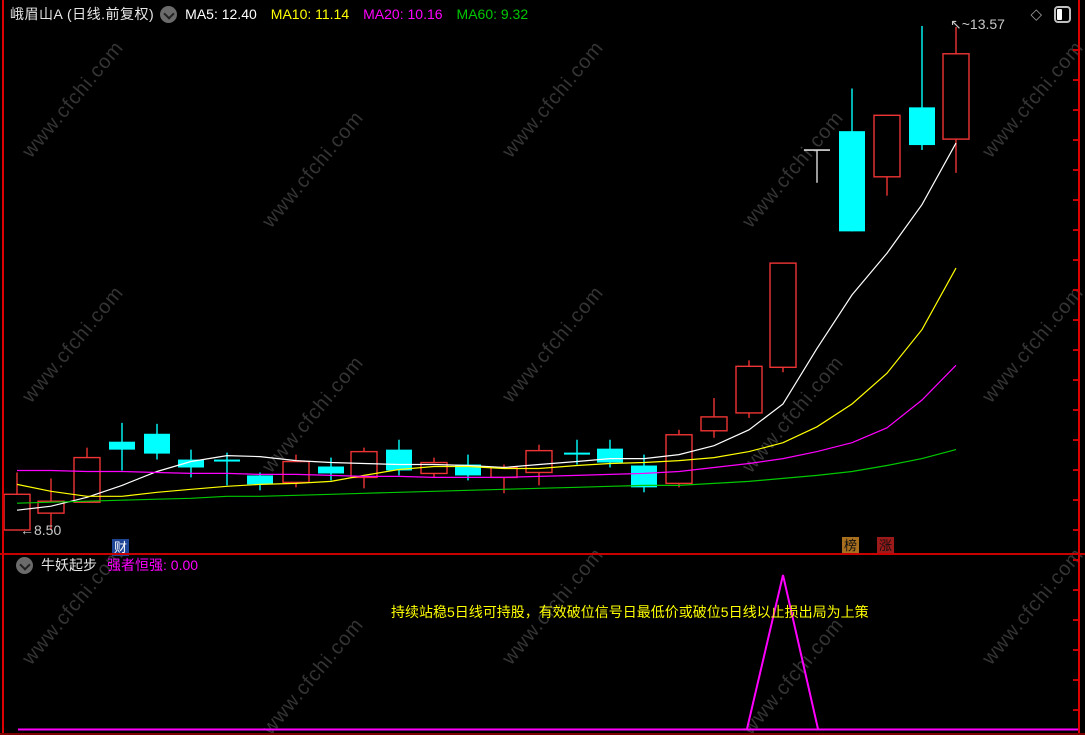 This screenshot has height=735, width=1085. Describe the element at coordinates (1036, 14) in the screenshot. I see `diamond-icon: ◇` at that location.